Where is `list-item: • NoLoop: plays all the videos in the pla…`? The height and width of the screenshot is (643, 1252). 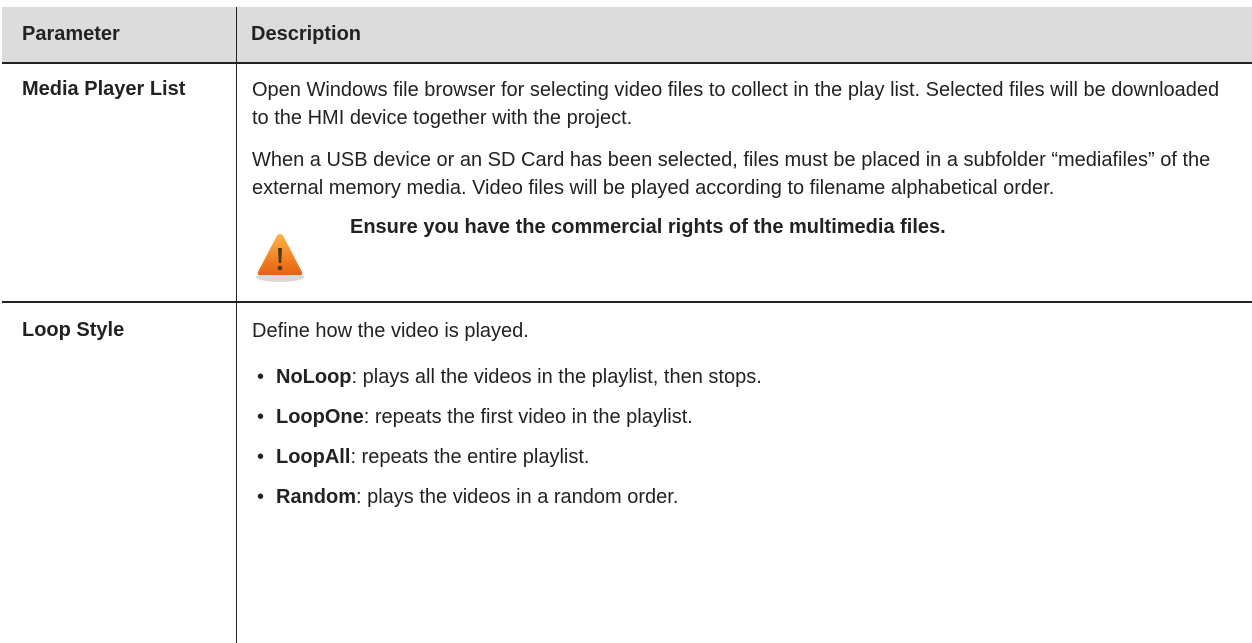 list-item: • NoLoop: plays all the videos in the pla… is located at coordinates (509, 377).